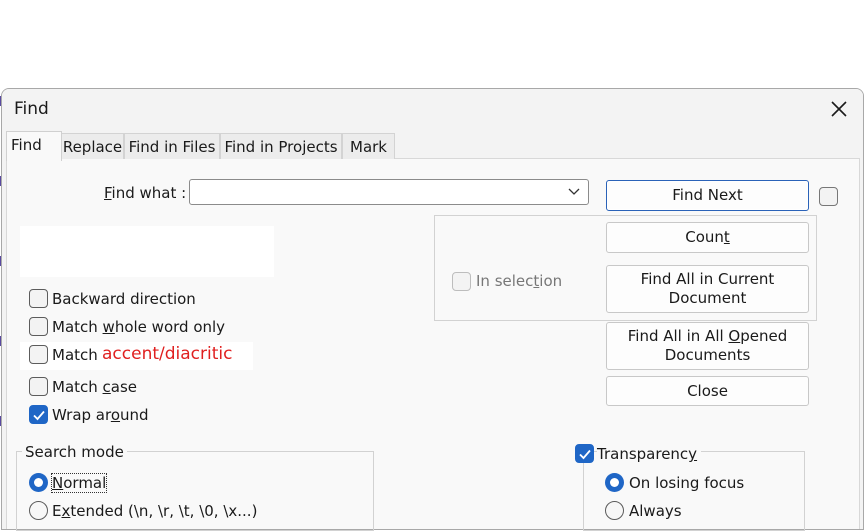 This screenshot has width=864, height=531. I want to click on always-label: Always, so click(655, 511).